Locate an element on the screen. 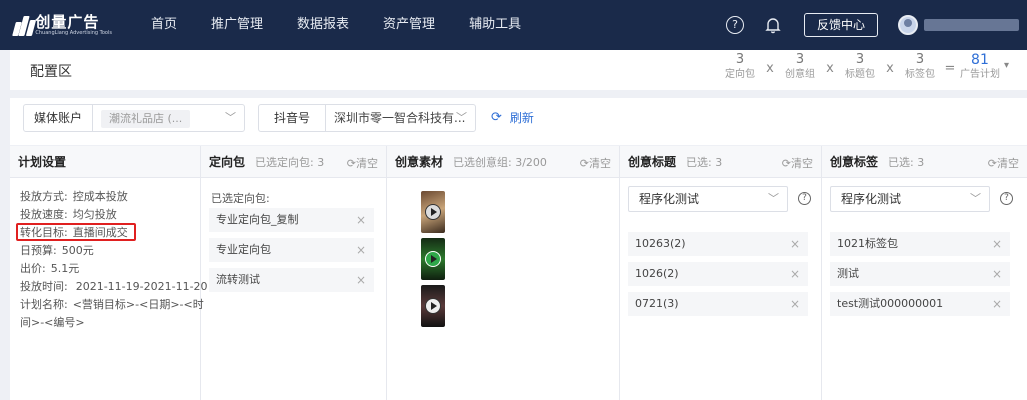 The width and height of the screenshot is (1027, 400). title-pack-select: 程序化测试 ﹀ is located at coordinates (708, 199).